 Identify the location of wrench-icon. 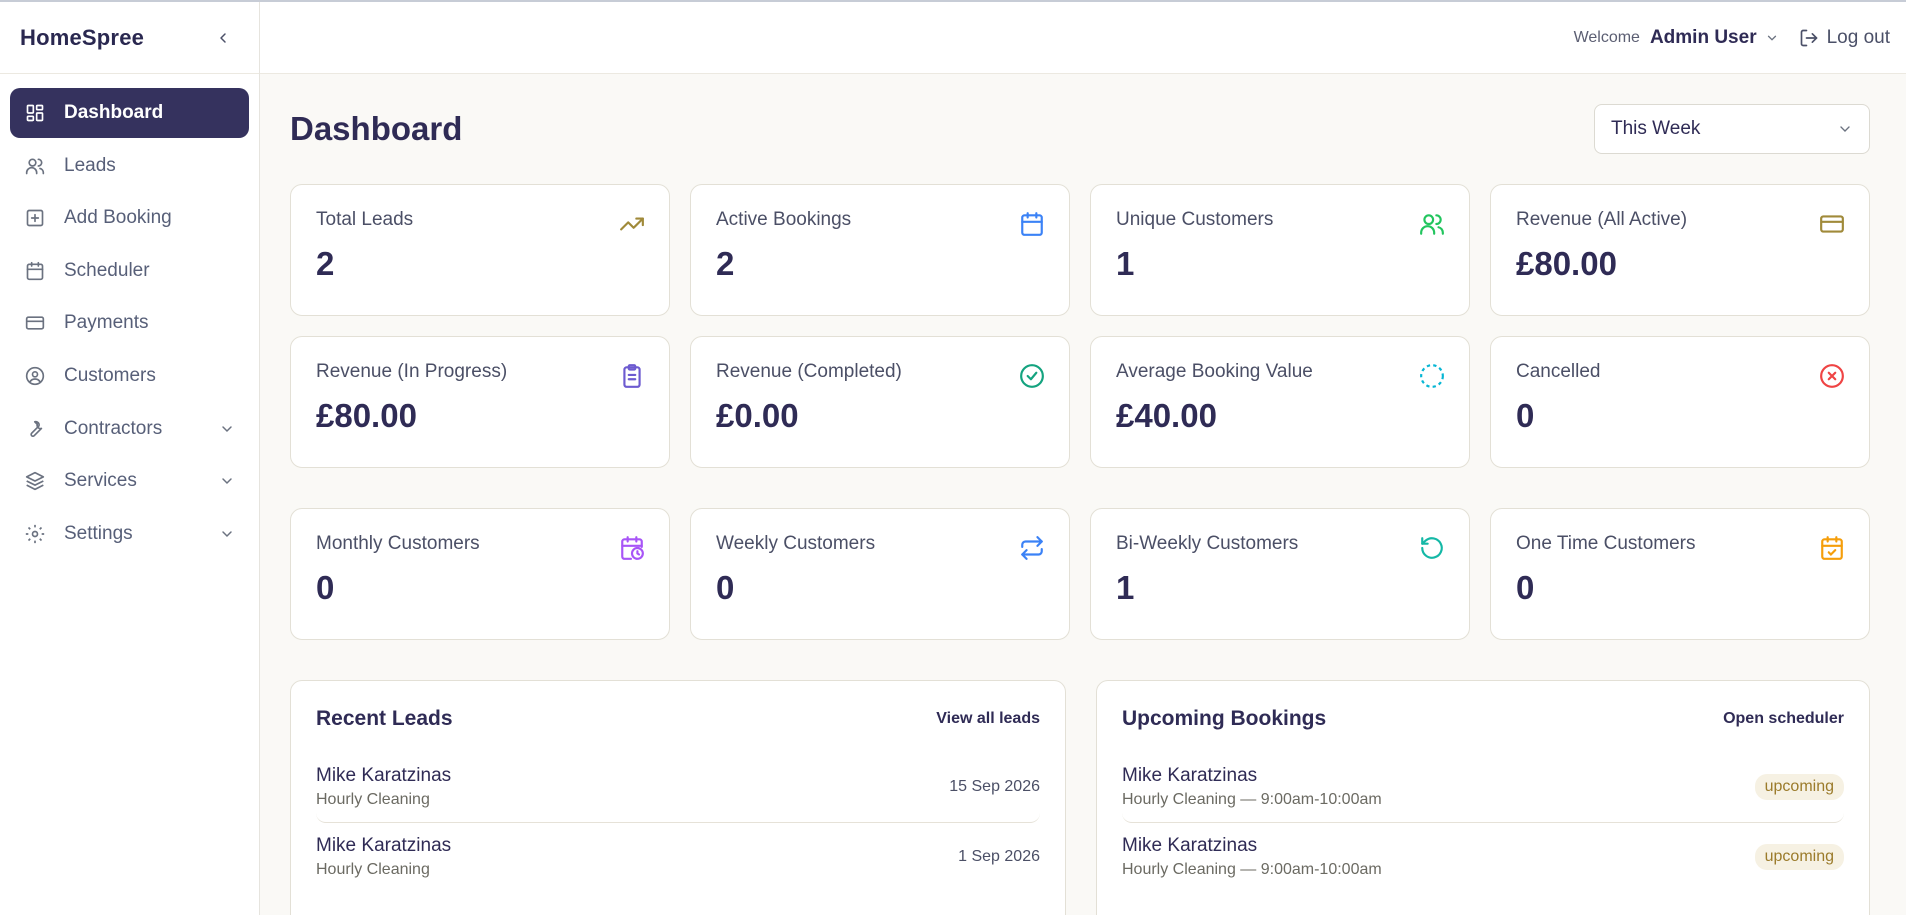
(35, 429).